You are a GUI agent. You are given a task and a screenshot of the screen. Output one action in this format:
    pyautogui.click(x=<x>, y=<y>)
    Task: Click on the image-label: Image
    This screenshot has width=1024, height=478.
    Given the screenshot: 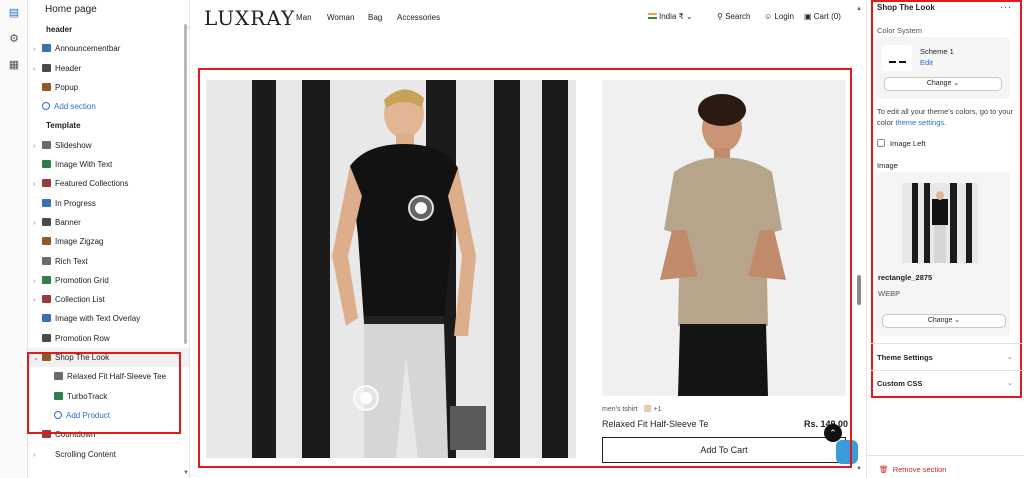 What is the action you would take?
    pyautogui.click(x=887, y=165)
    